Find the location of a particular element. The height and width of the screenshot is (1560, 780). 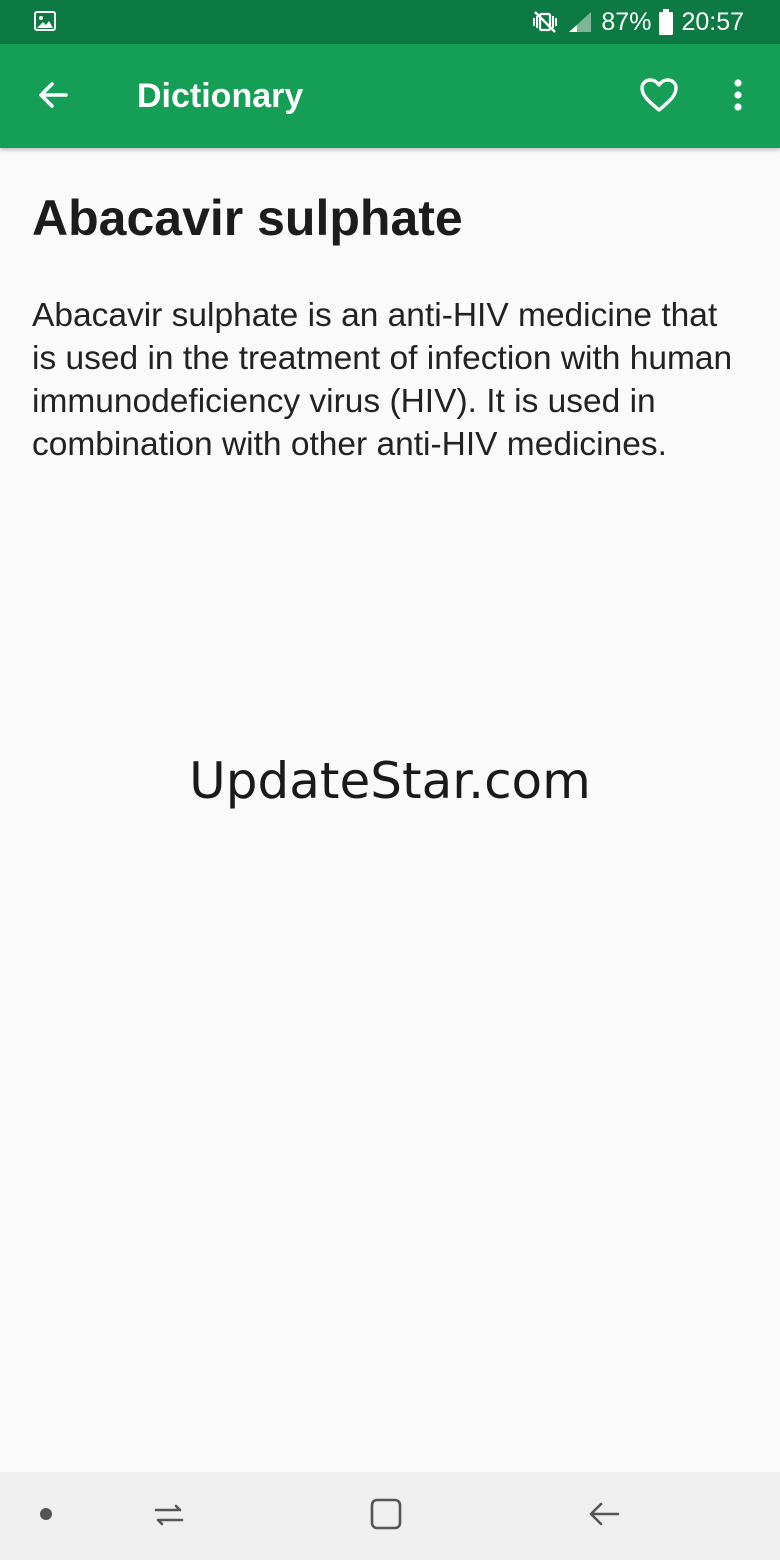

nav-dot-button is located at coordinates (46, 1516).